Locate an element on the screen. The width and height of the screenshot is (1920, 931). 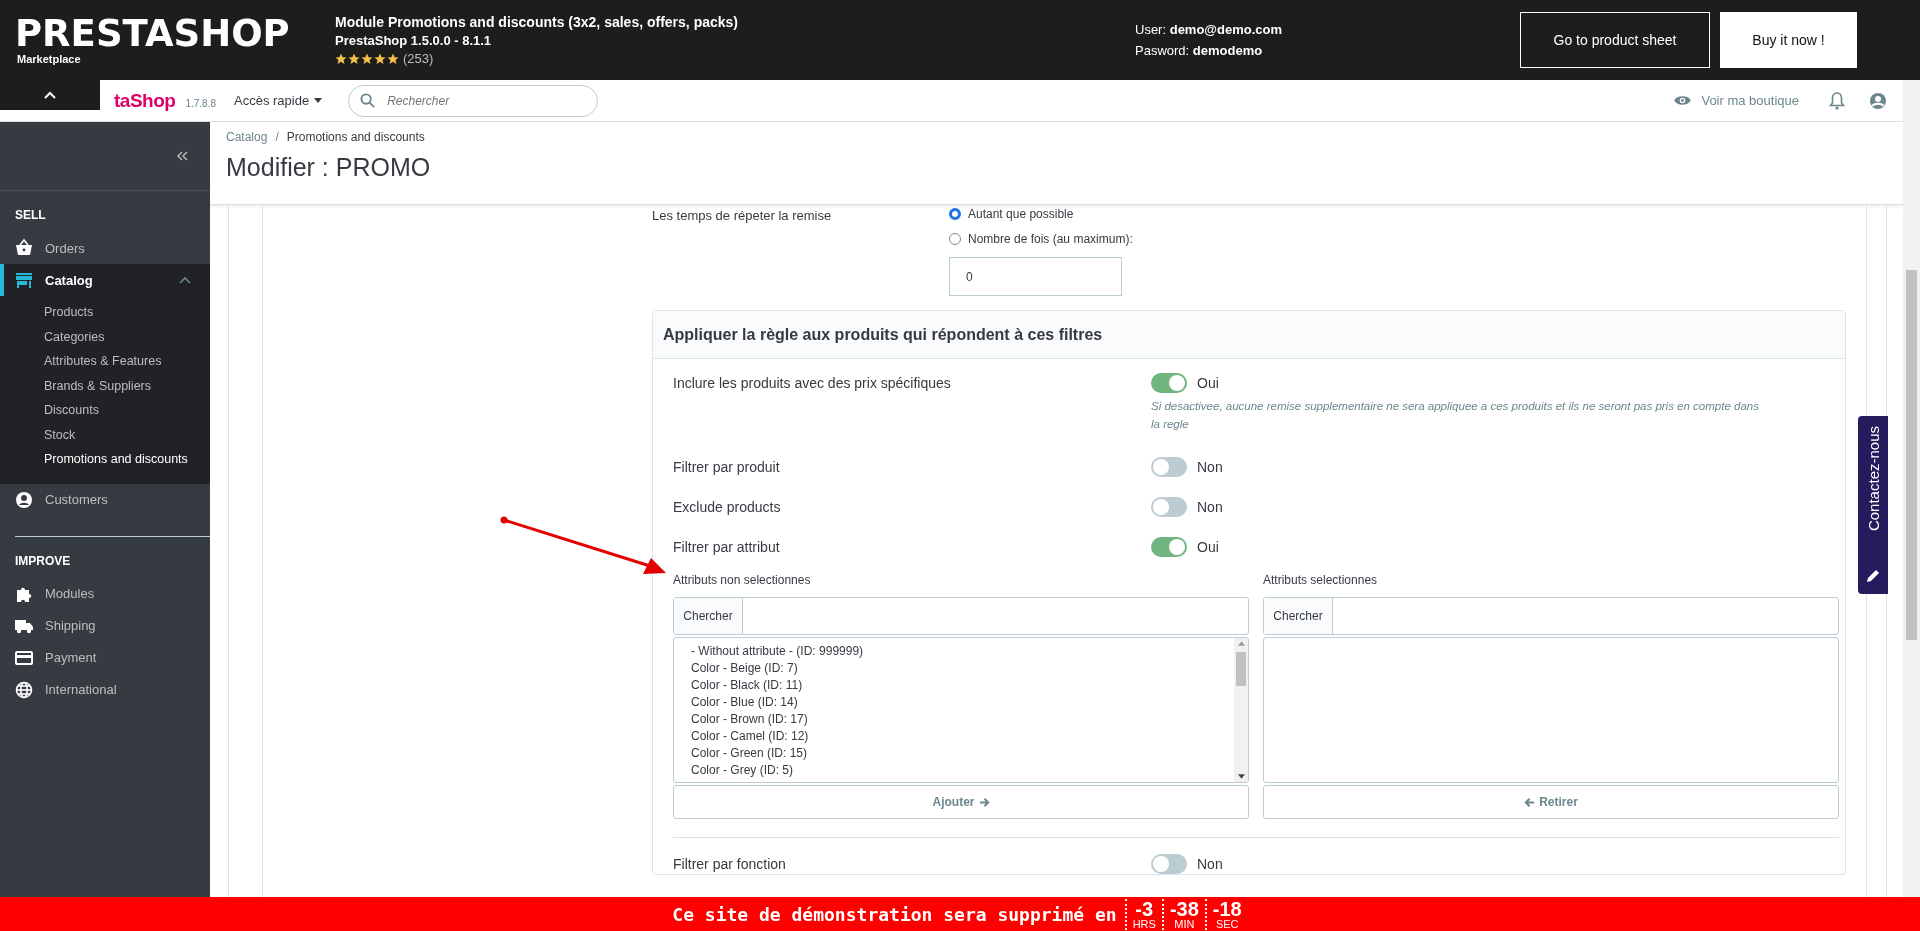
card-icon is located at coordinates (24, 657).